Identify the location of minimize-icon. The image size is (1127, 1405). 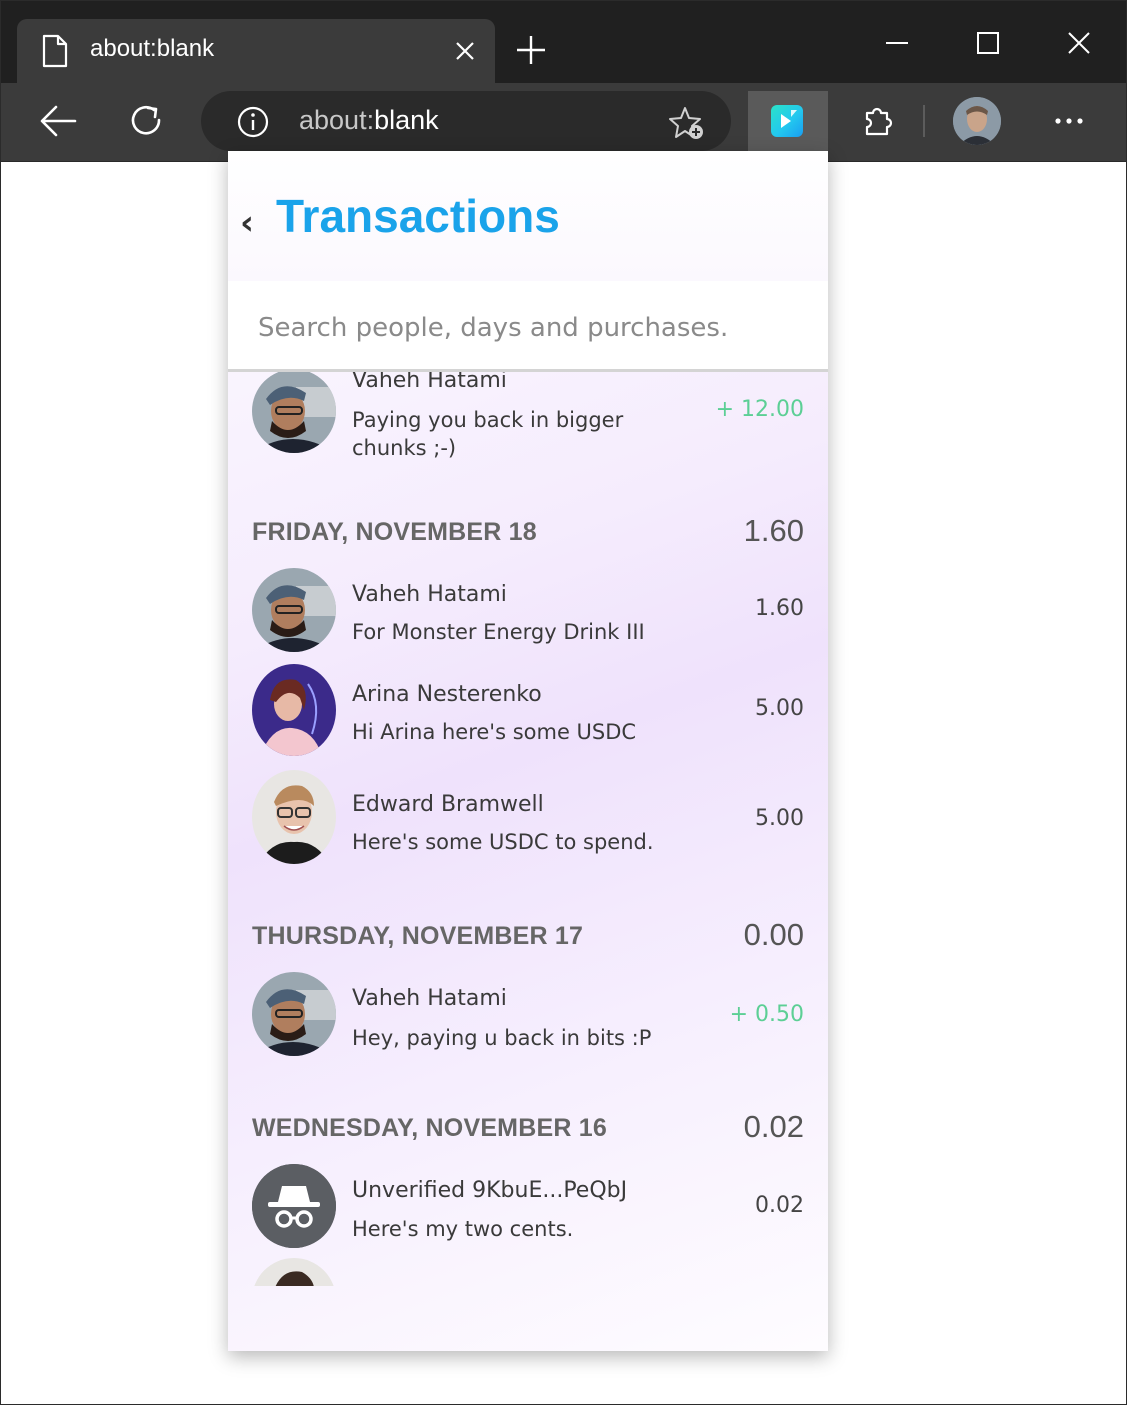
(897, 45).